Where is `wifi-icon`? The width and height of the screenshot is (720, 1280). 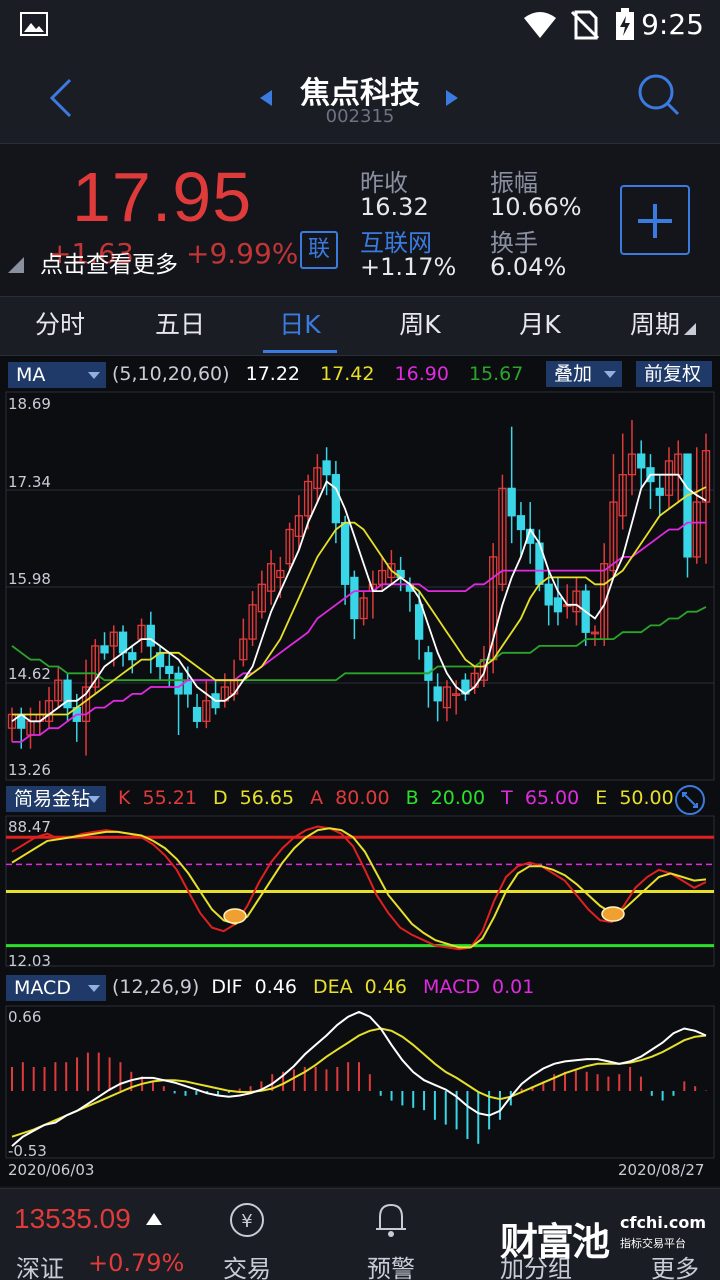
wifi-icon is located at coordinates (540, 25).